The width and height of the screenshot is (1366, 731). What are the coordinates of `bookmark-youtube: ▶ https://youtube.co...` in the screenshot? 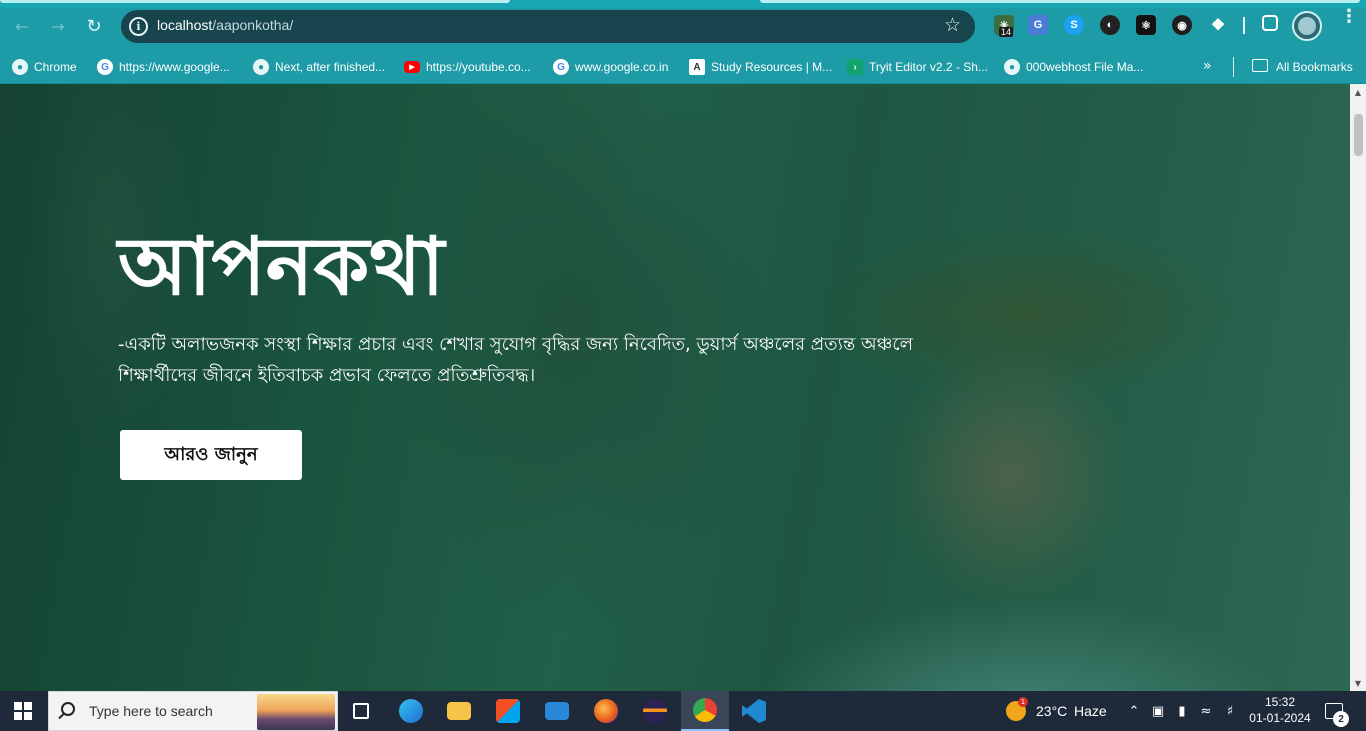 It's located at (467, 67).